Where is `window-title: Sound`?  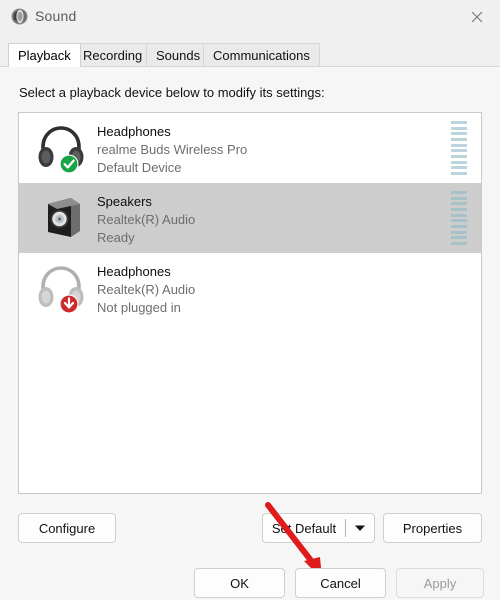 window-title: Sound is located at coordinates (56, 16).